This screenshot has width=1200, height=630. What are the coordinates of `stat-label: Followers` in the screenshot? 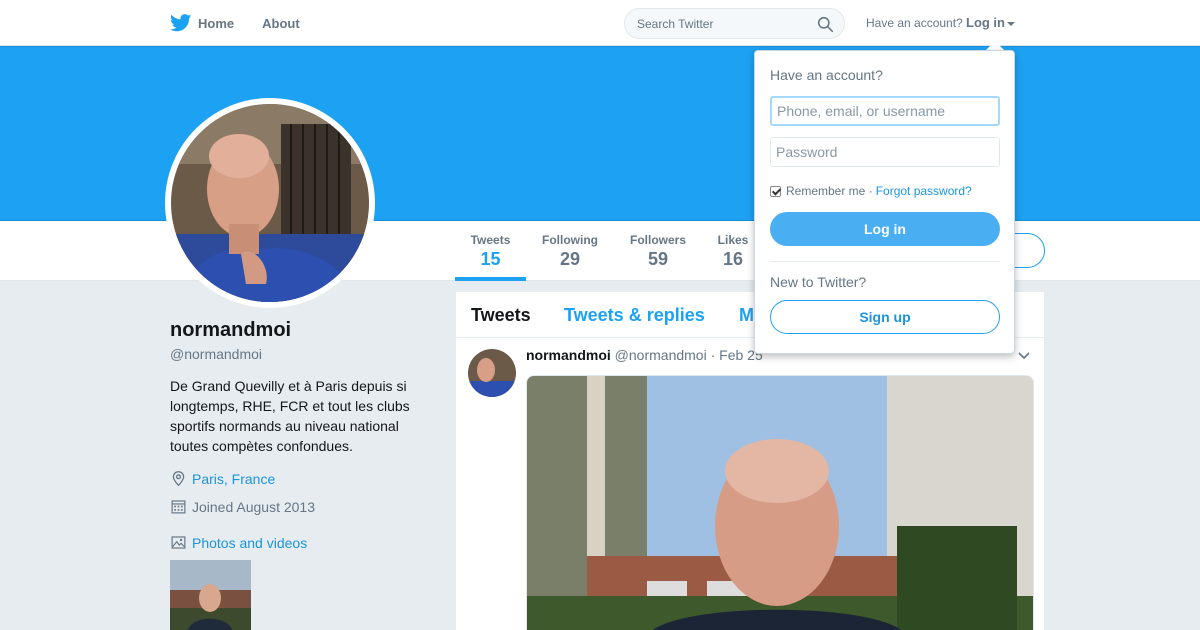 It's located at (657, 240).